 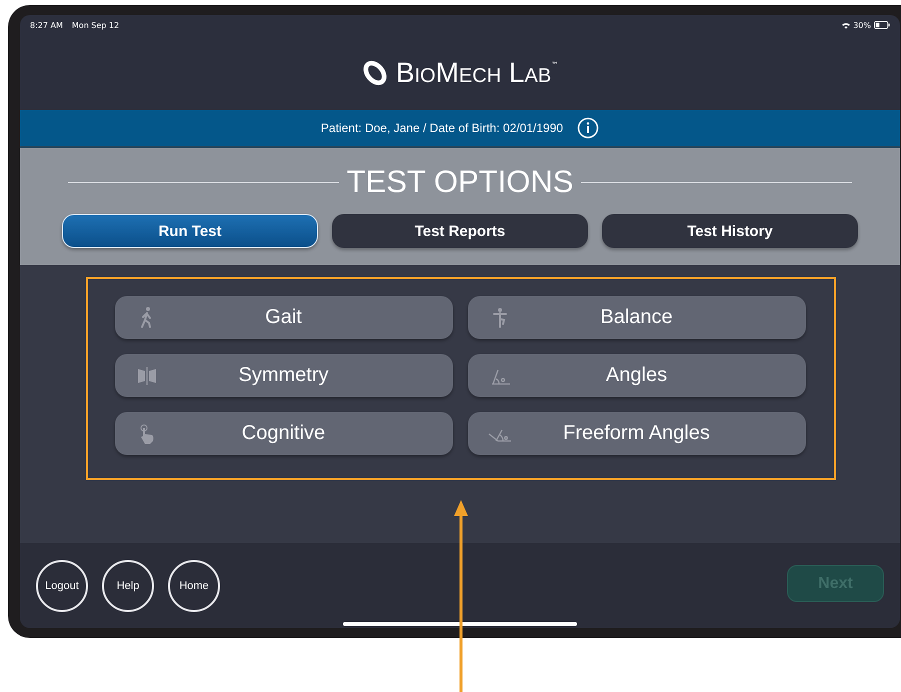 What do you see at coordinates (637, 317) in the screenshot?
I see `test-button: Balance` at bounding box center [637, 317].